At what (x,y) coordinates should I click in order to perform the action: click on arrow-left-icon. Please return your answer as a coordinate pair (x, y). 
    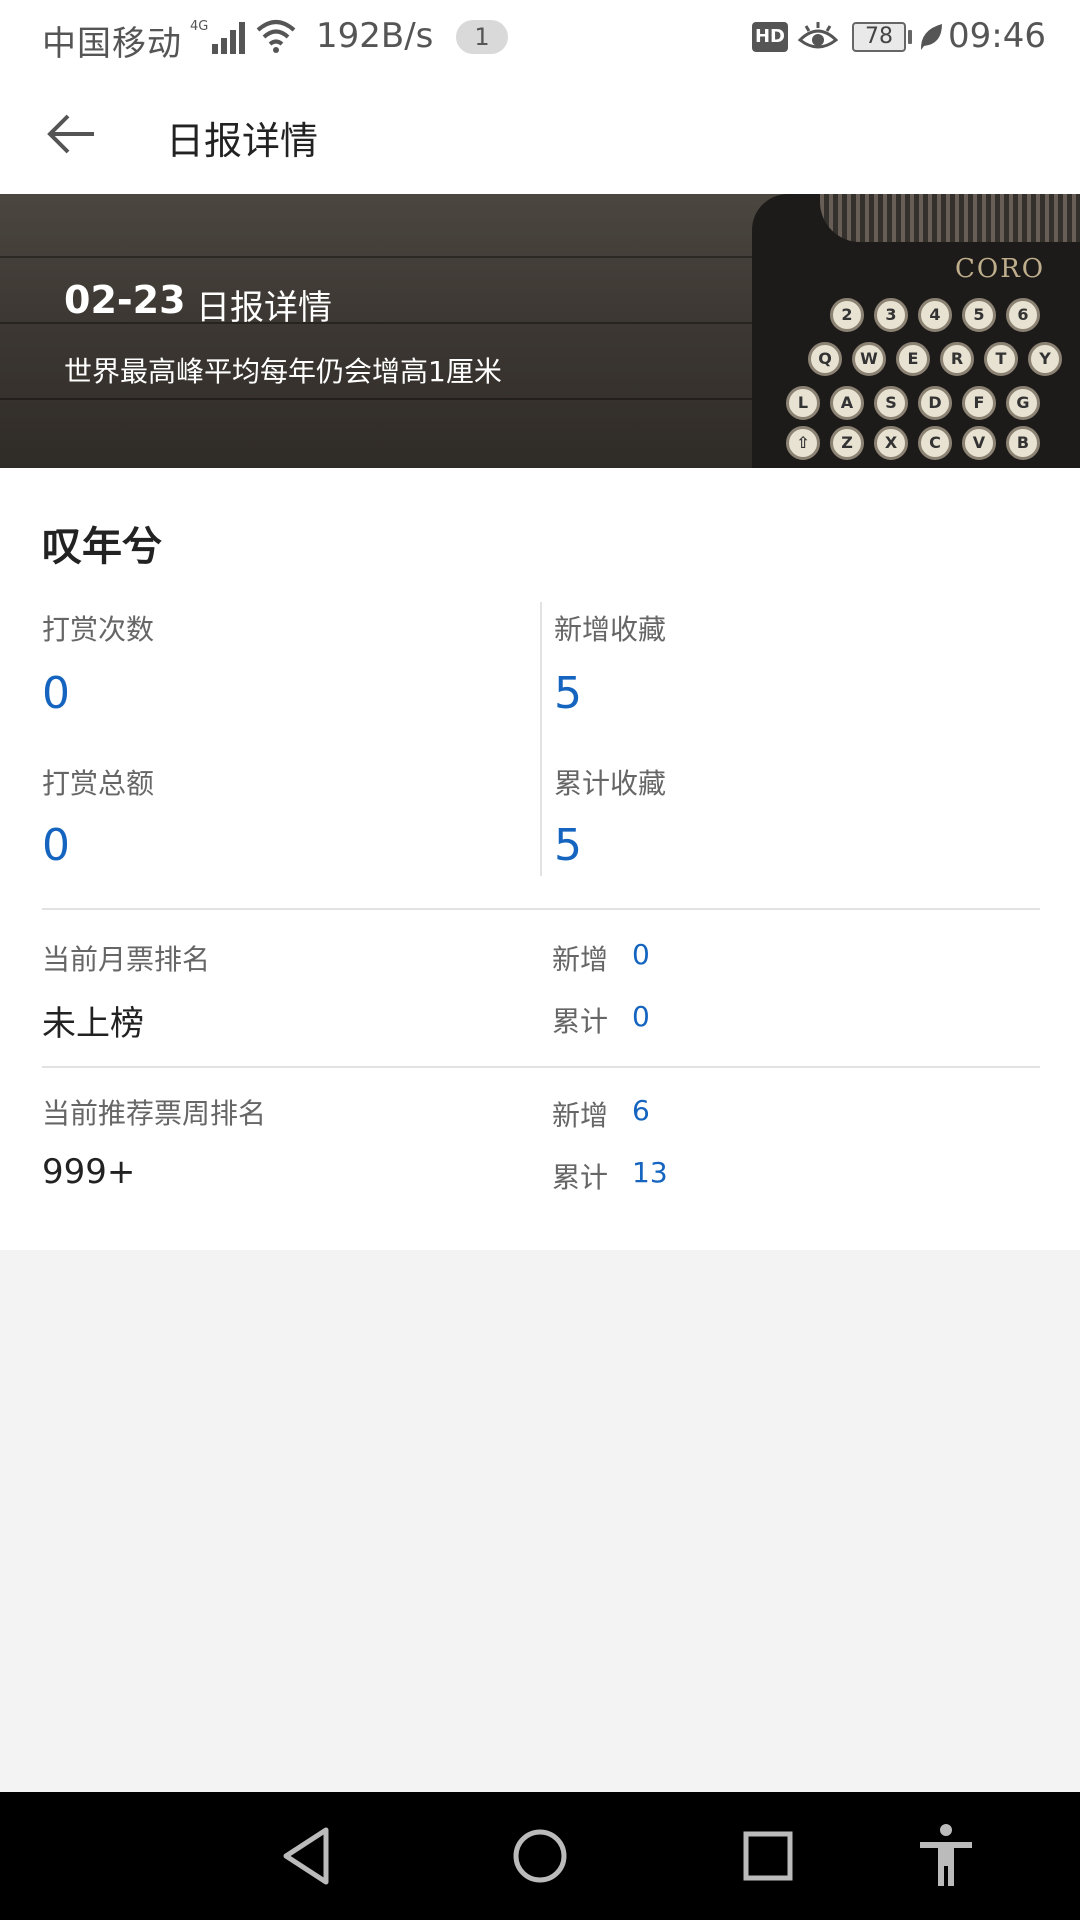
    Looking at the image, I should click on (72, 134).